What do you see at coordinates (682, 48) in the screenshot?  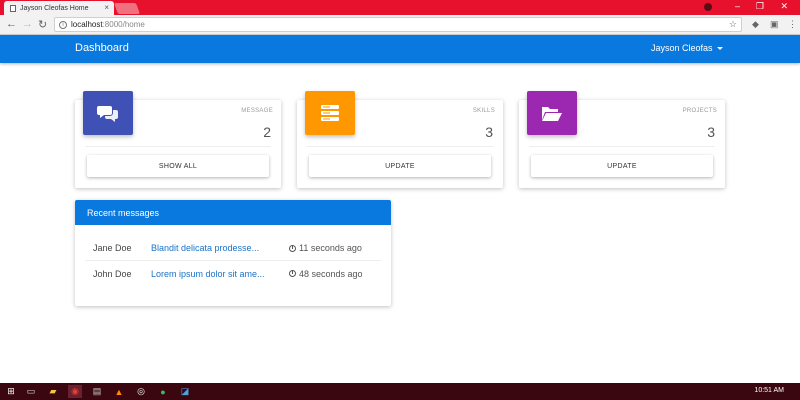 I see `user-name: Jayson Cleofas` at bounding box center [682, 48].